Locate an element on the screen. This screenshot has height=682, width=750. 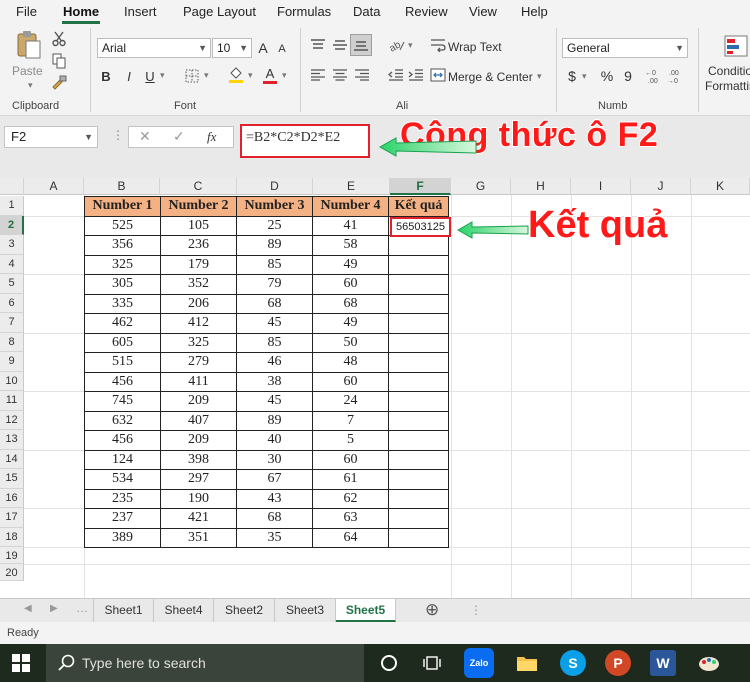
cortana-icon is located at coordinates (389, 663).